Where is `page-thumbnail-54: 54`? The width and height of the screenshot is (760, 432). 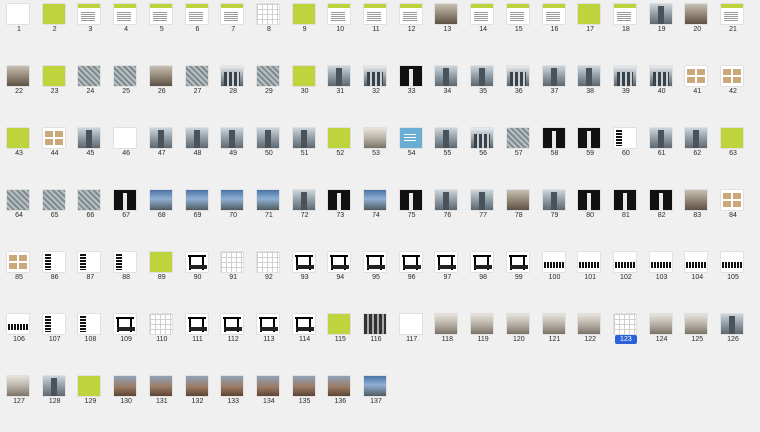
page-thumbnail-54: 54 is located at coordinates (412, 154).